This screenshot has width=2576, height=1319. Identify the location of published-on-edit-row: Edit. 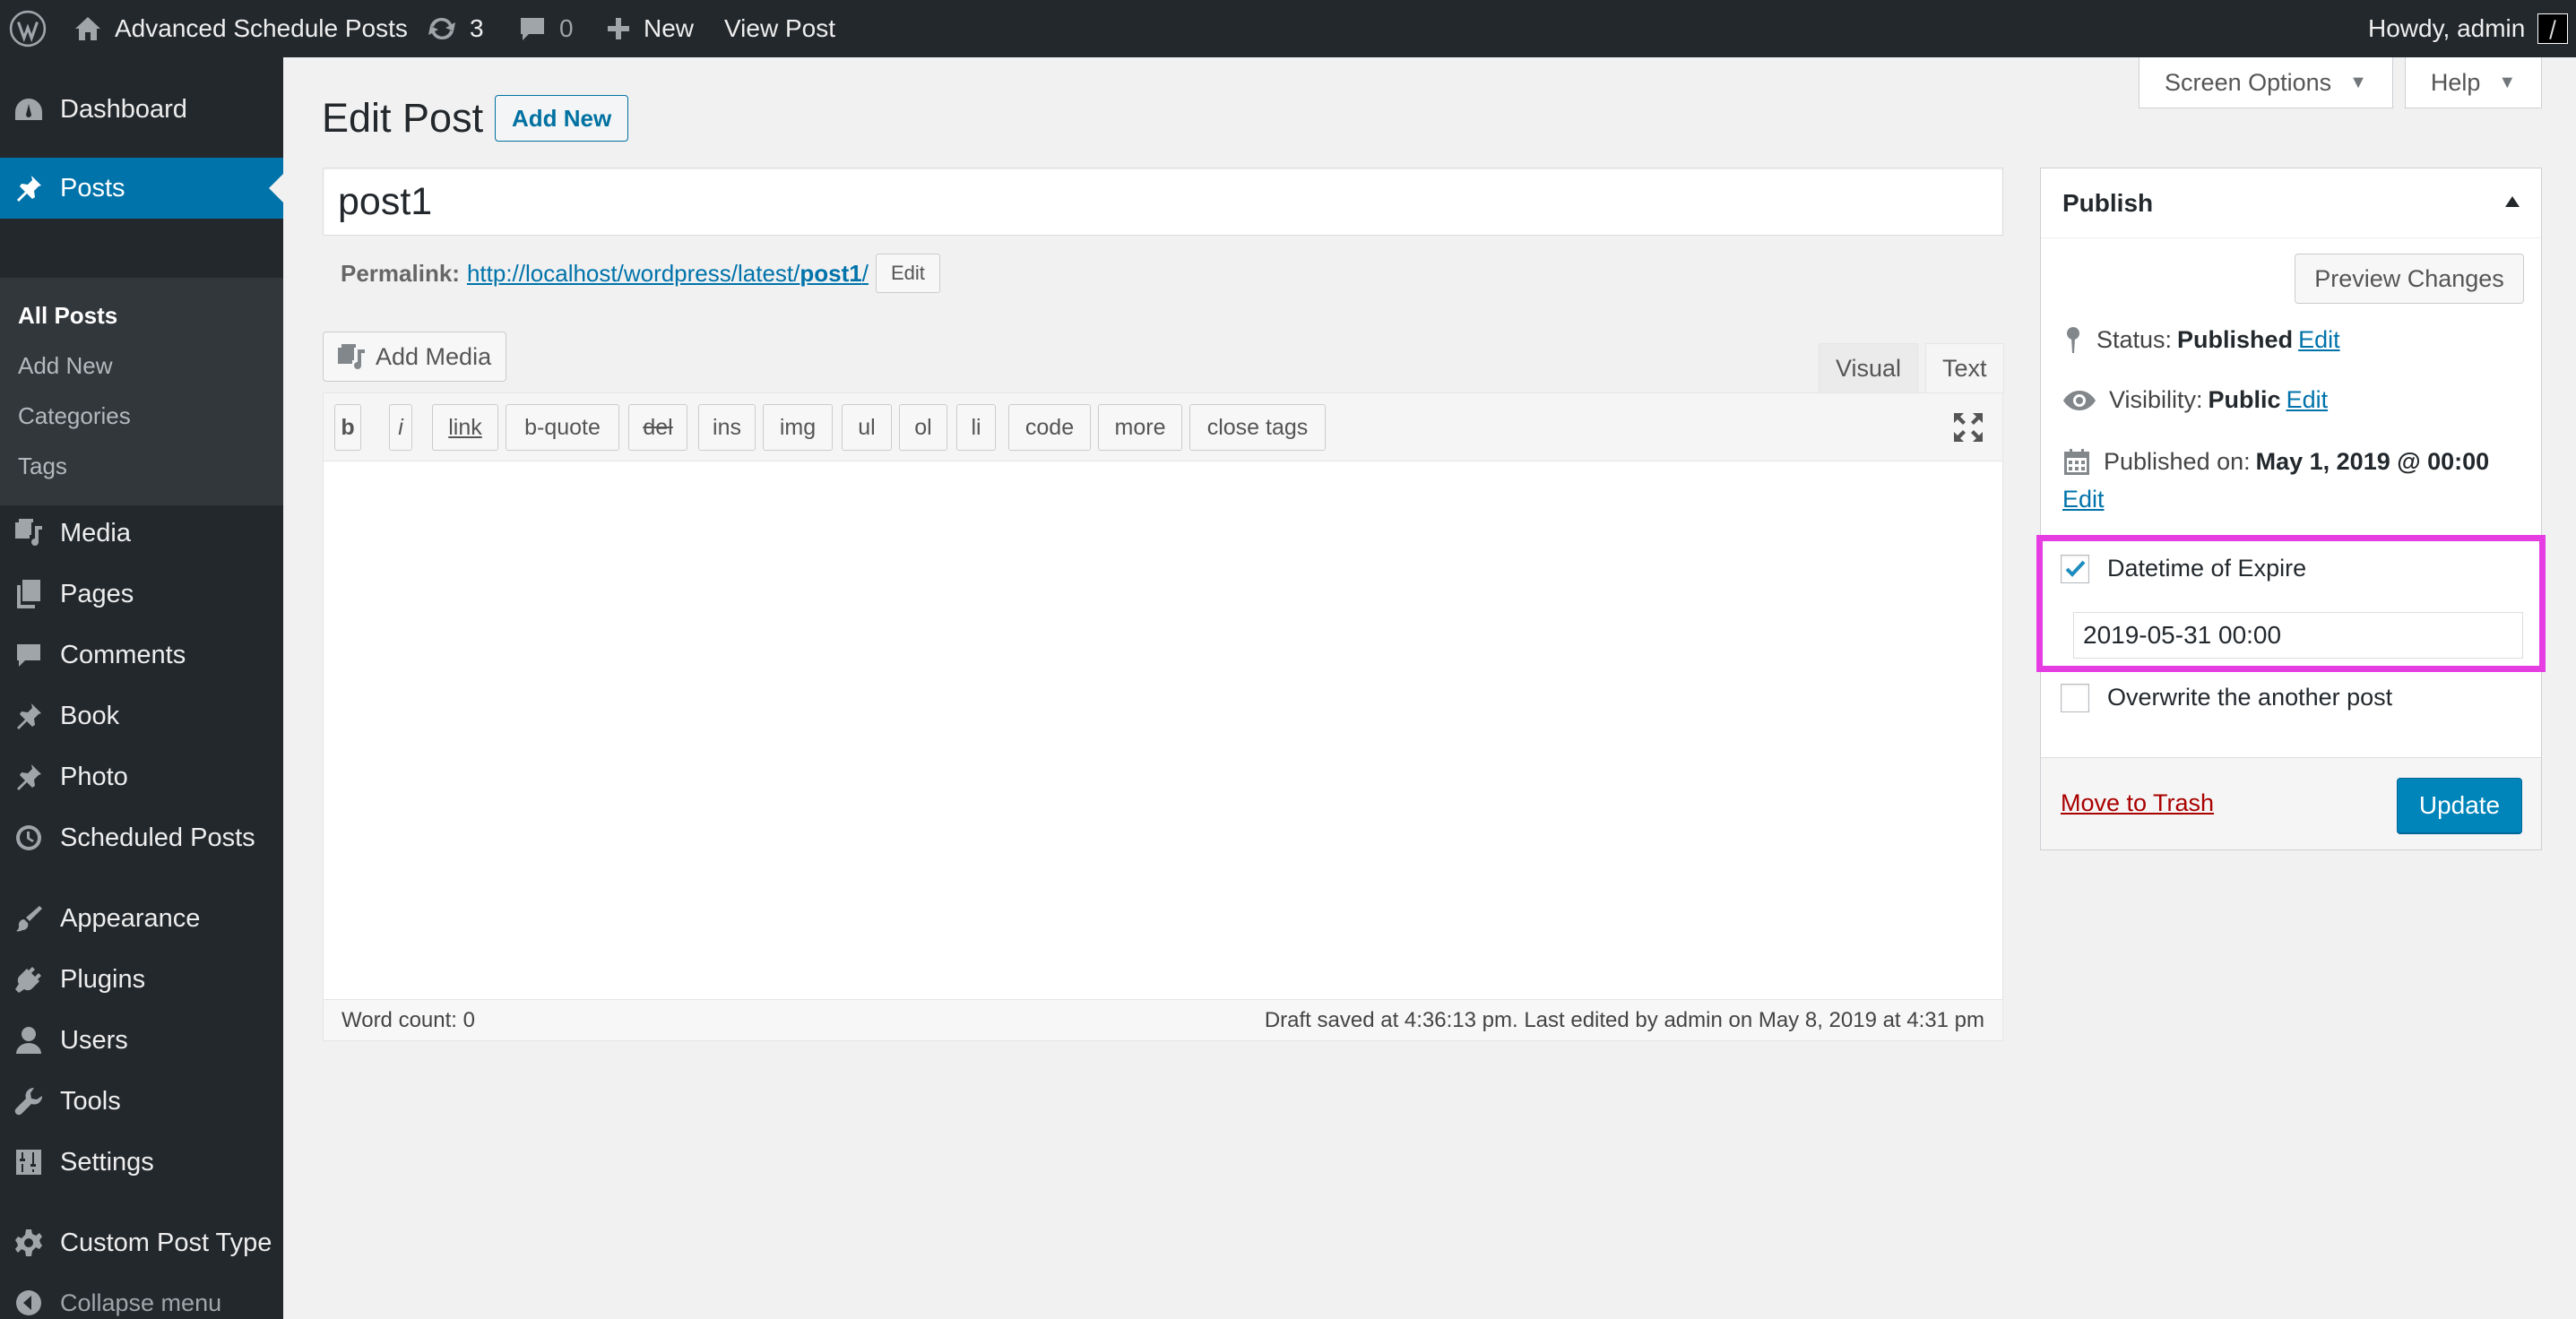
(2083, 500).